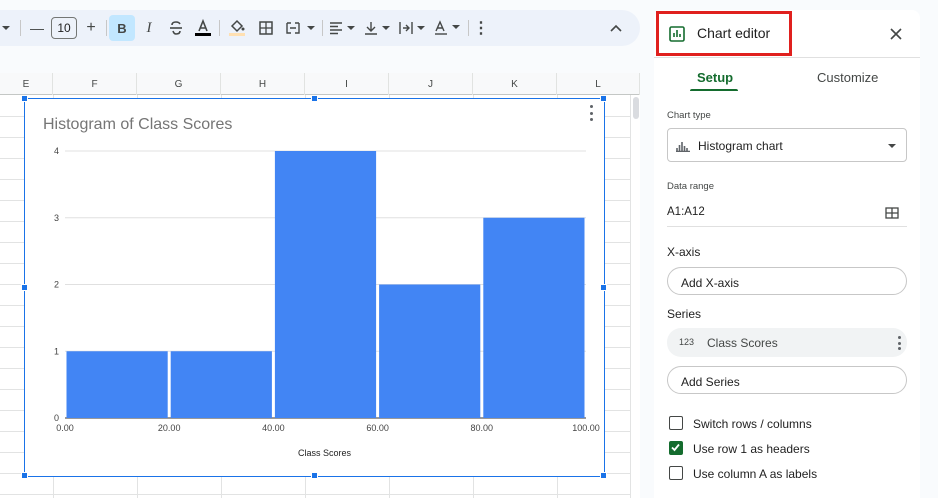 The image size is (938, 498). I want to click on resize-handle-right, so click(603, 287).